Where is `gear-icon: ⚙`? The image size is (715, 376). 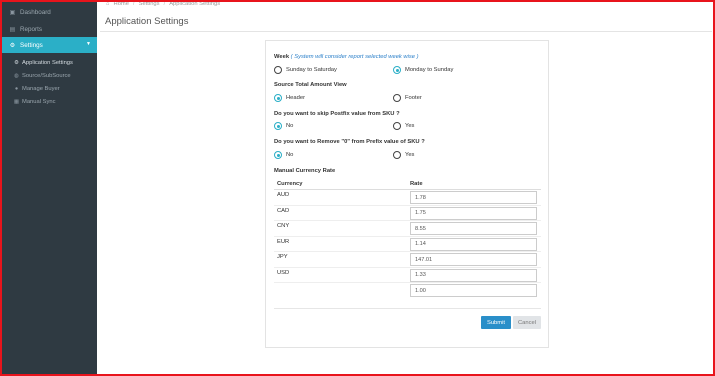
gear-icon: ⚙ is located at coordinates (16, 62).